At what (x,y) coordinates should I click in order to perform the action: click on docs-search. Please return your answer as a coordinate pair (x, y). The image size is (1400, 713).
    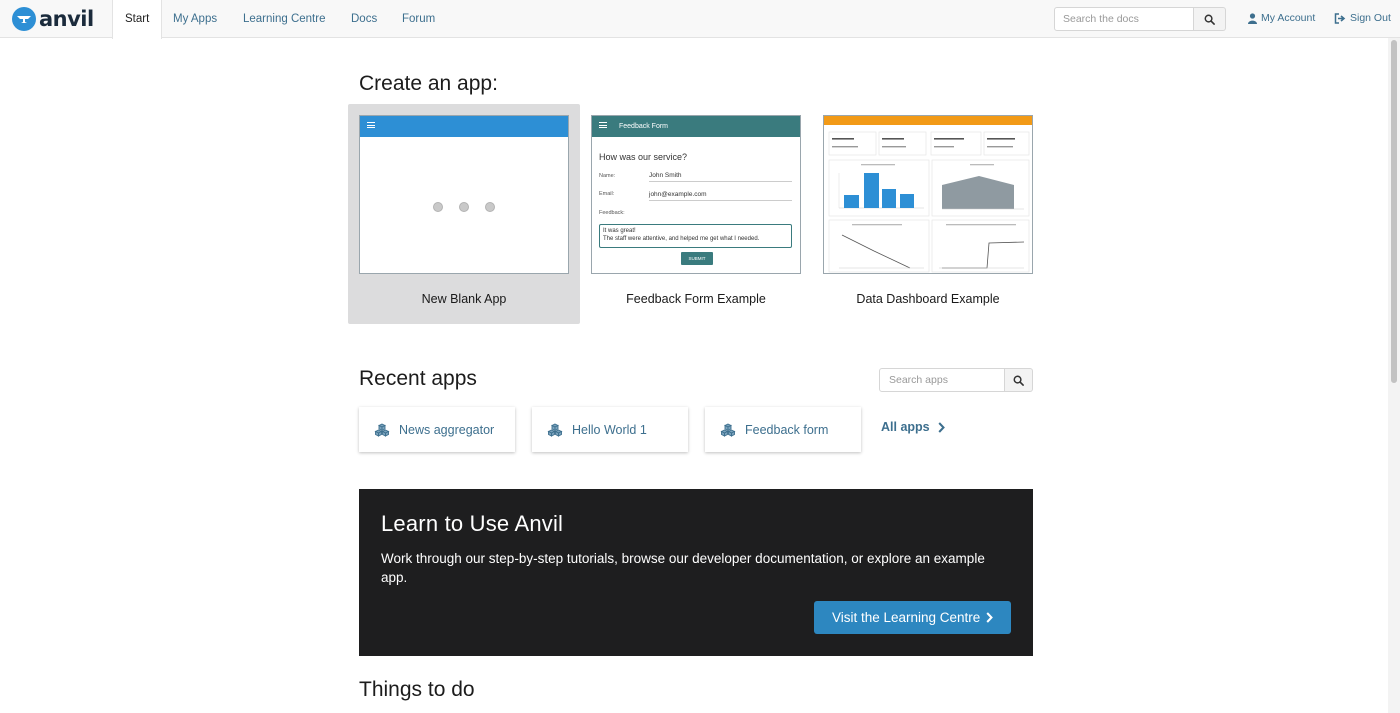
    Looking at the image, I should click on (1140, 19).